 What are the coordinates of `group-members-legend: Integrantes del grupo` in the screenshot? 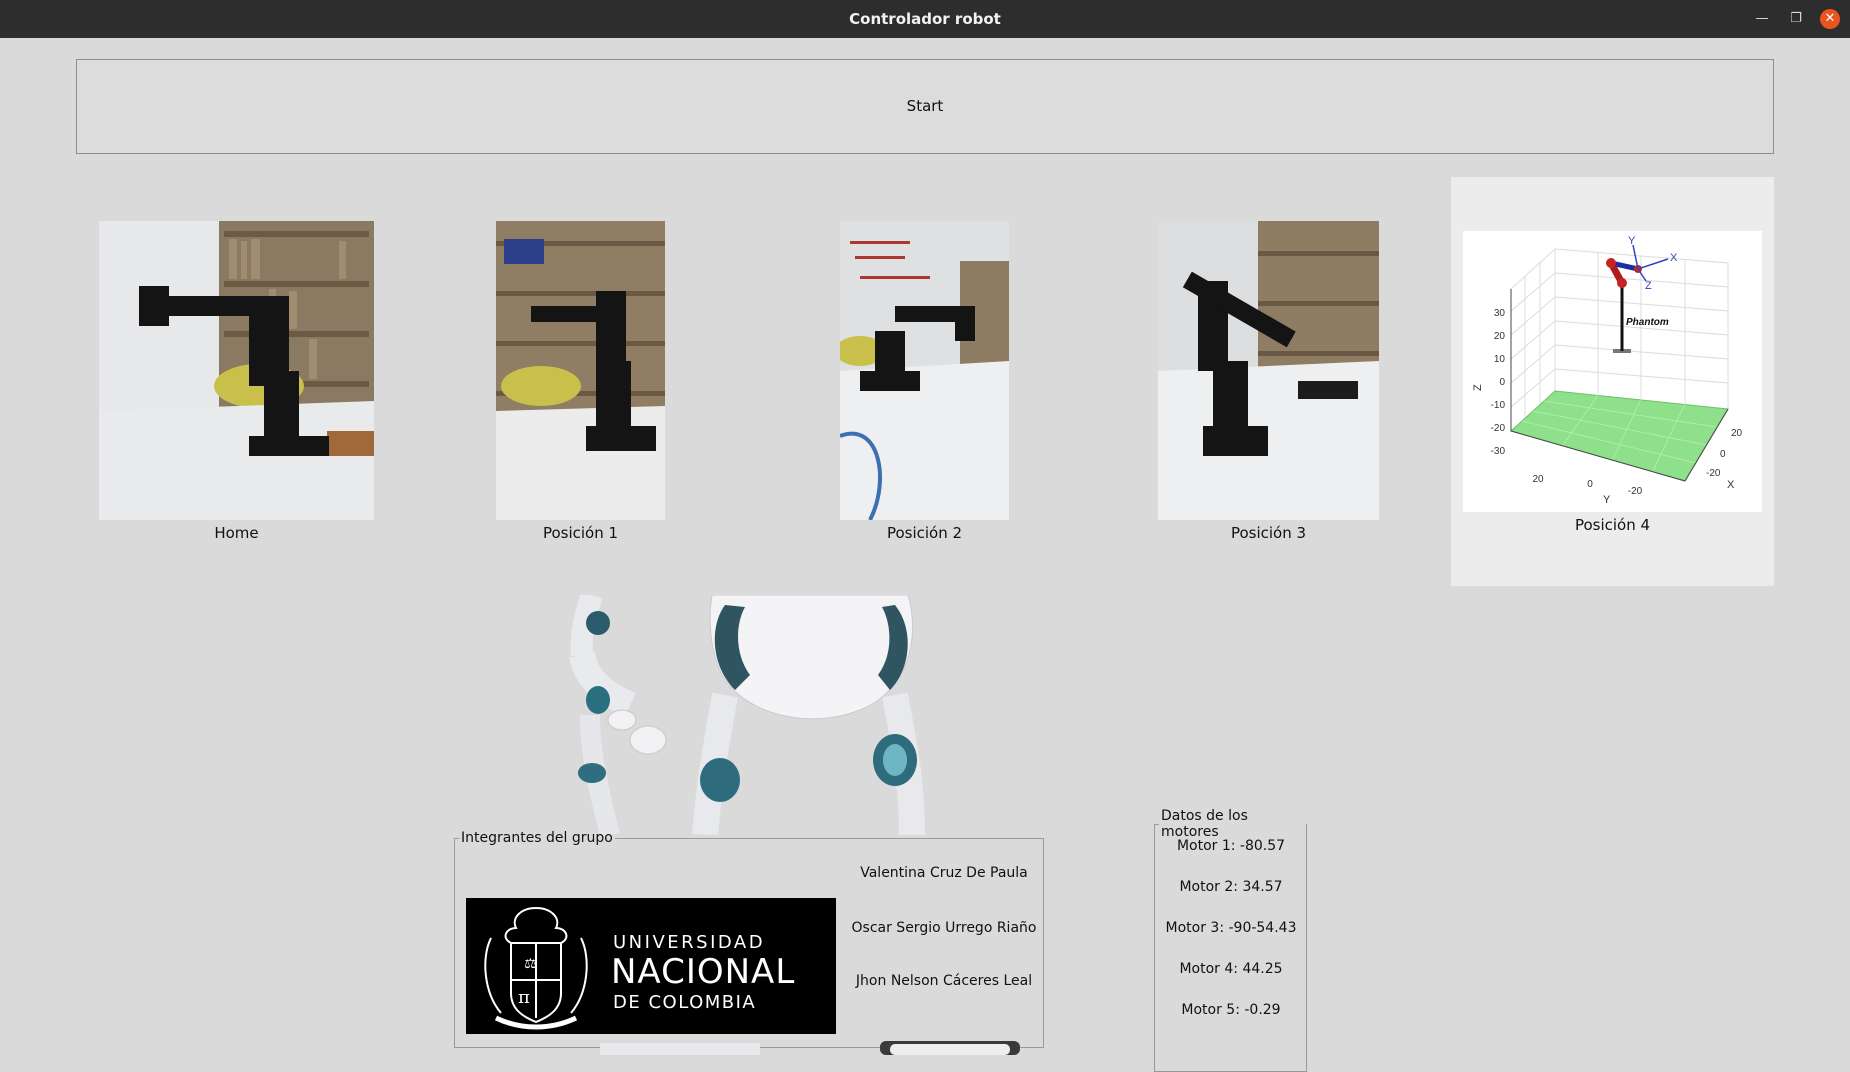 It's located at (537, 838).